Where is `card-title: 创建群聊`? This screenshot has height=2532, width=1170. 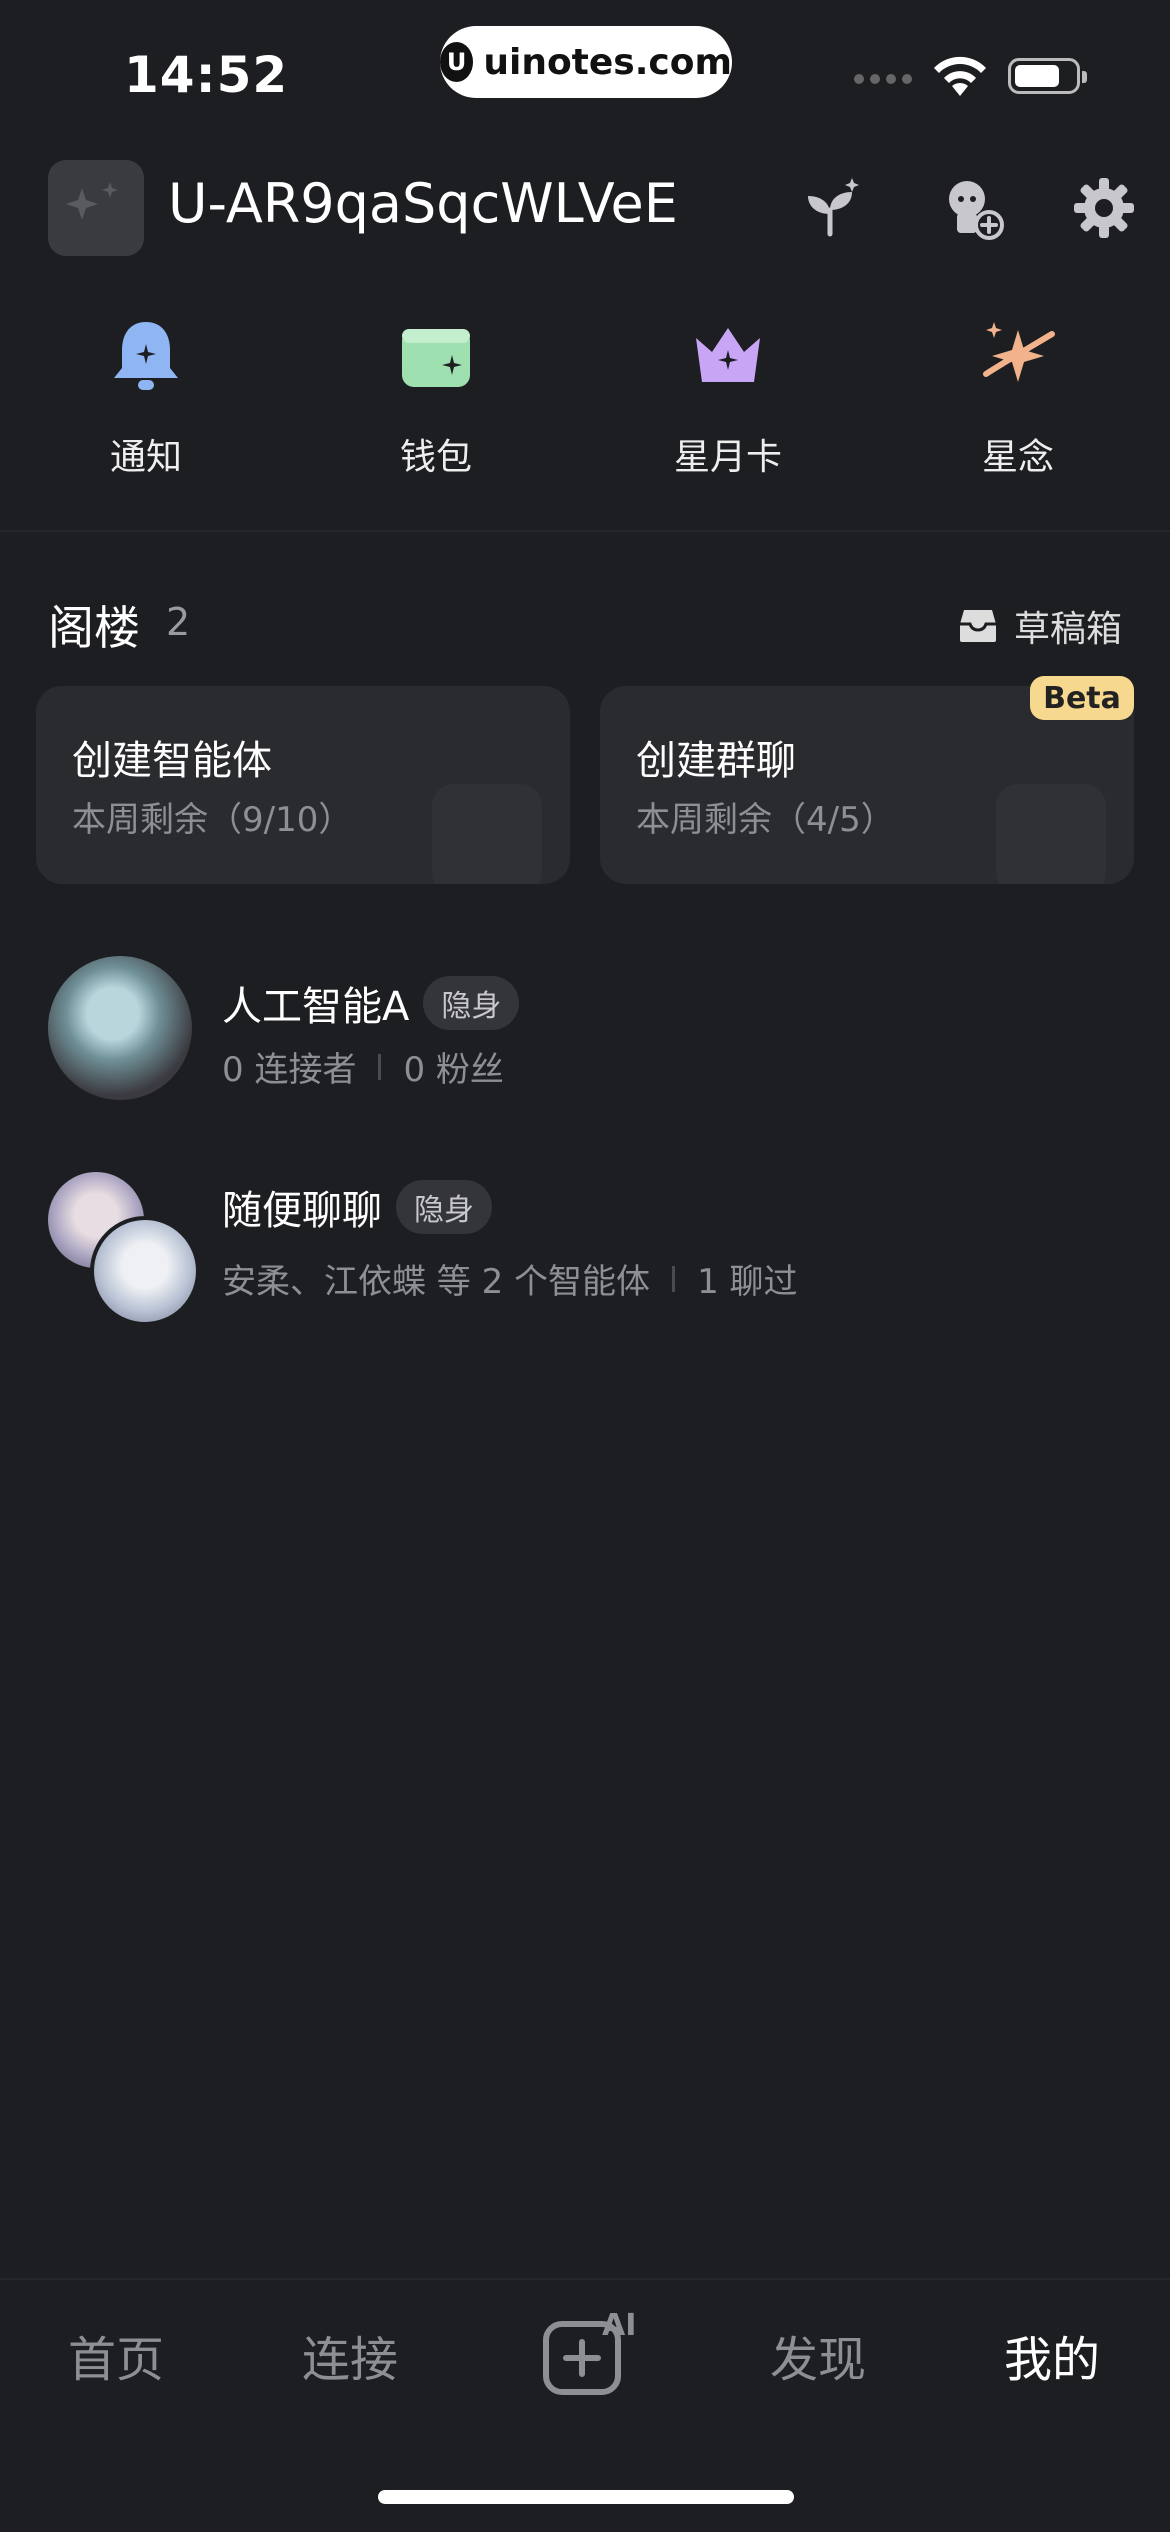 card-title: 创建群聊 is located at coordinates (716, 761).